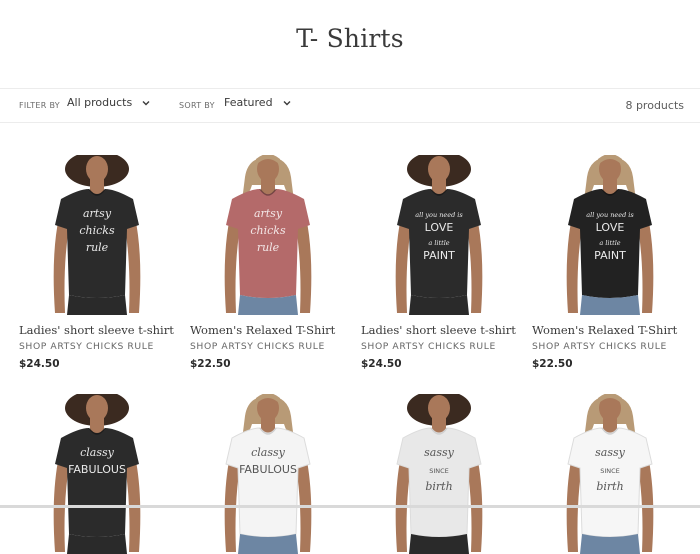 The width and height of the screenshot is (700, 554). What do you see at coordinates (350, 122) in the screenshot?
I see `divider-bottom` at bounding box center [350, 122].